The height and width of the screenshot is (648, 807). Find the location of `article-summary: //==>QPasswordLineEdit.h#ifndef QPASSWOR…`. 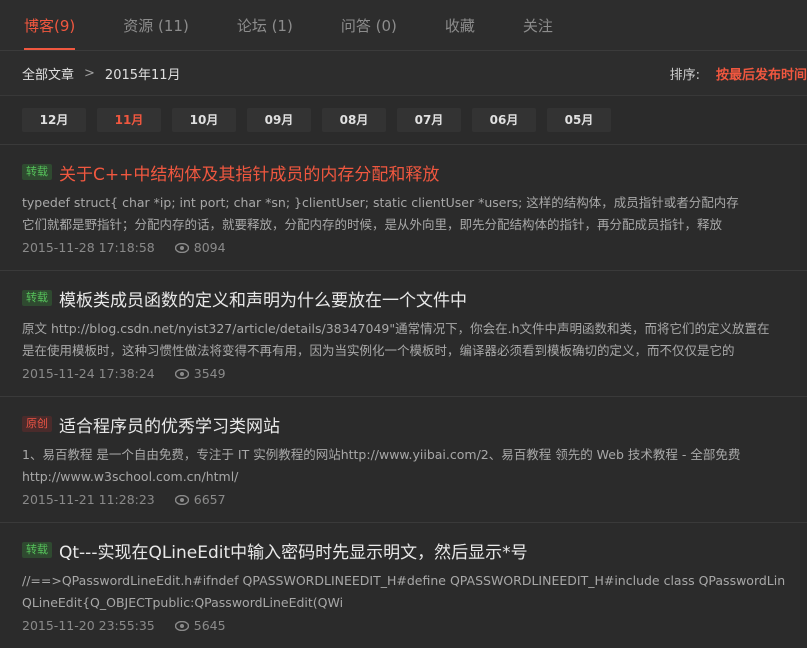

article-summary: //==>QPasswordLineEdit.h#ifndef QPASSWOR… is located at coordinates (414, 592).